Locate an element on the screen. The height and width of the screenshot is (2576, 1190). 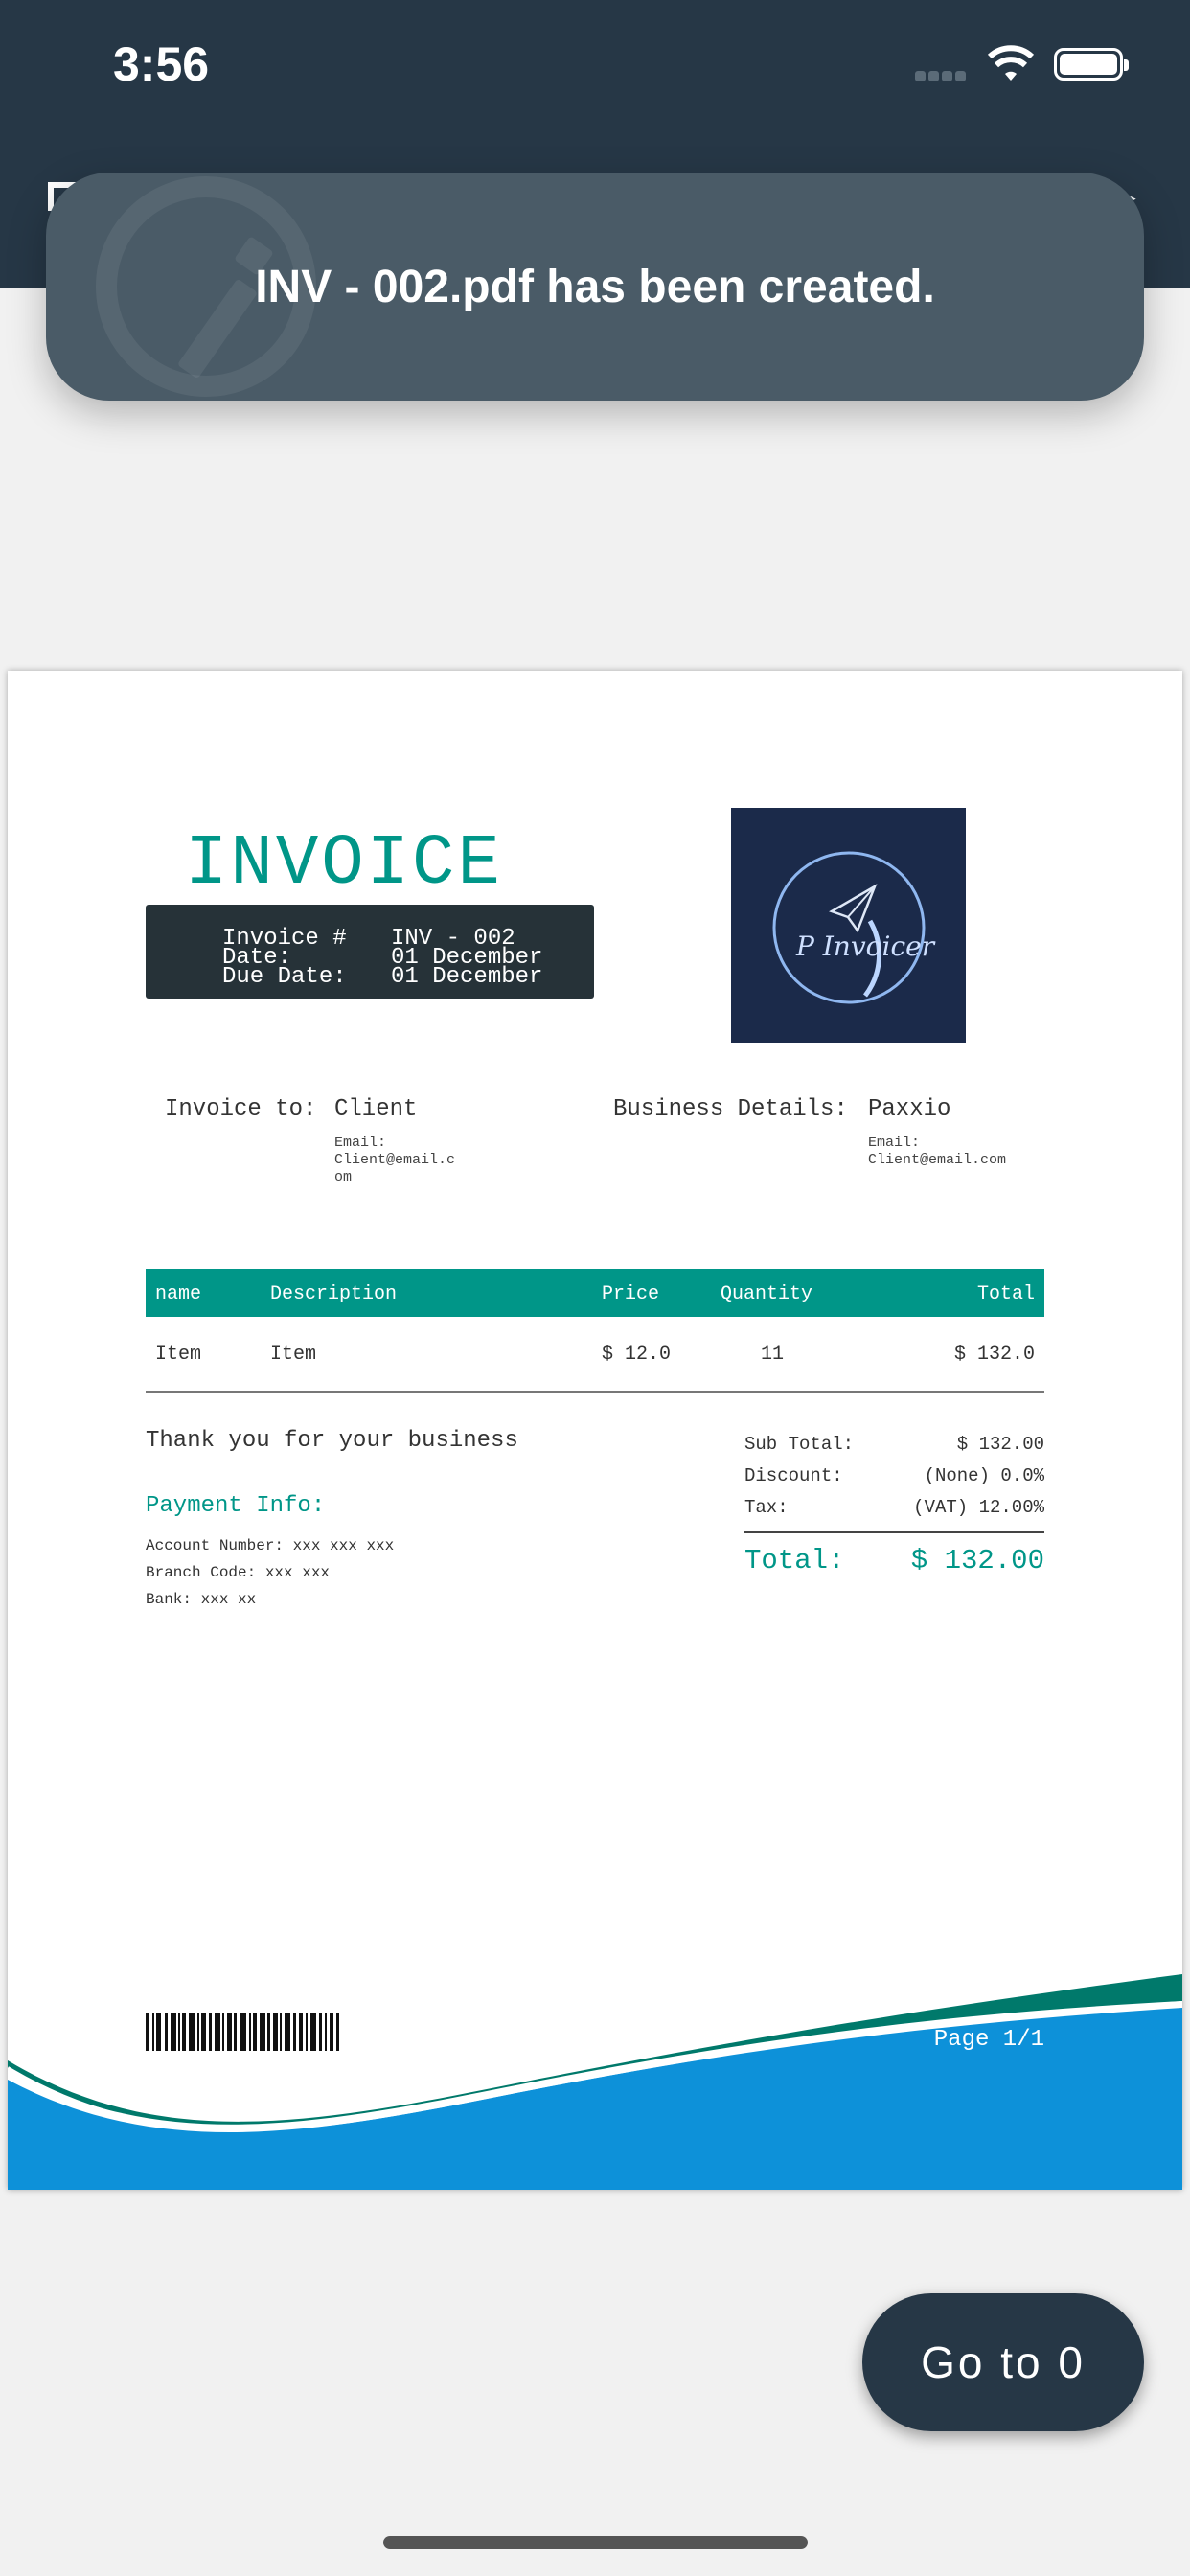
business-email-label: Email: is located at coordinates (895, 1143).